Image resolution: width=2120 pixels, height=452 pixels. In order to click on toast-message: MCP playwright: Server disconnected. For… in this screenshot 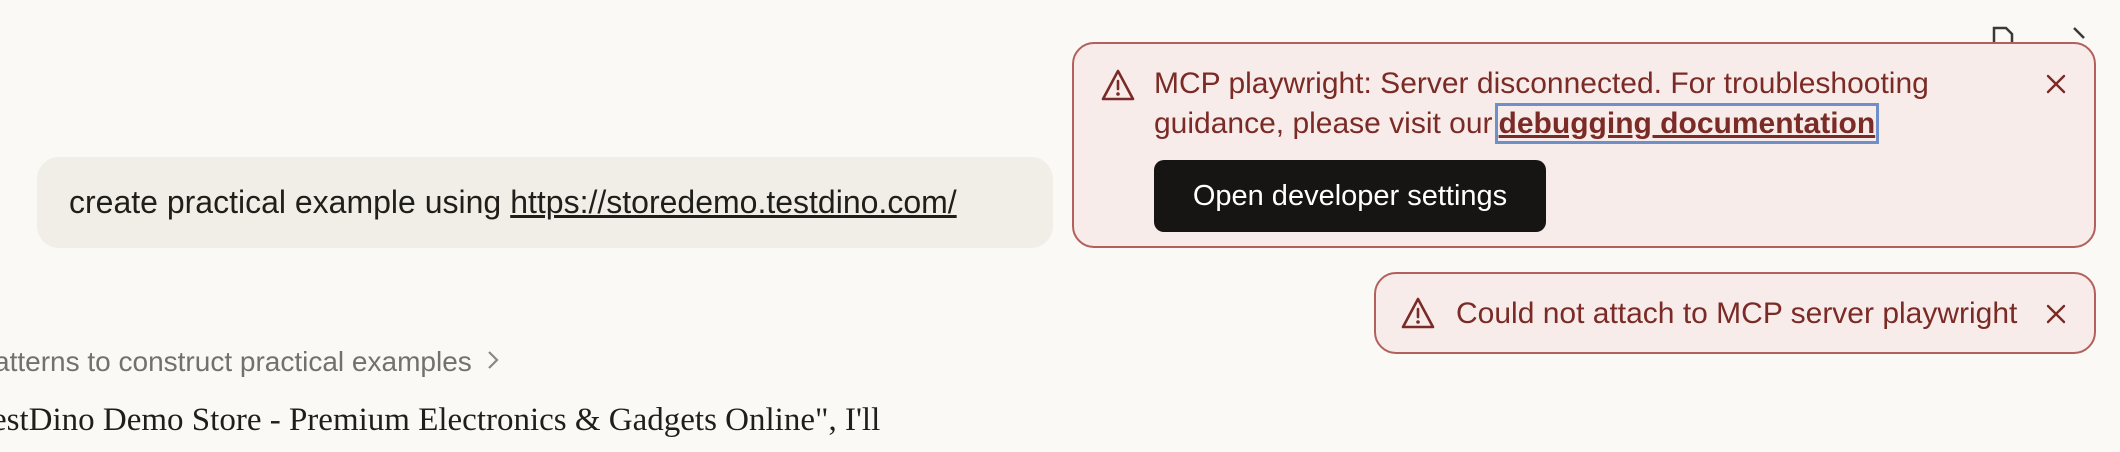, I will do `click(1584, 104)`.